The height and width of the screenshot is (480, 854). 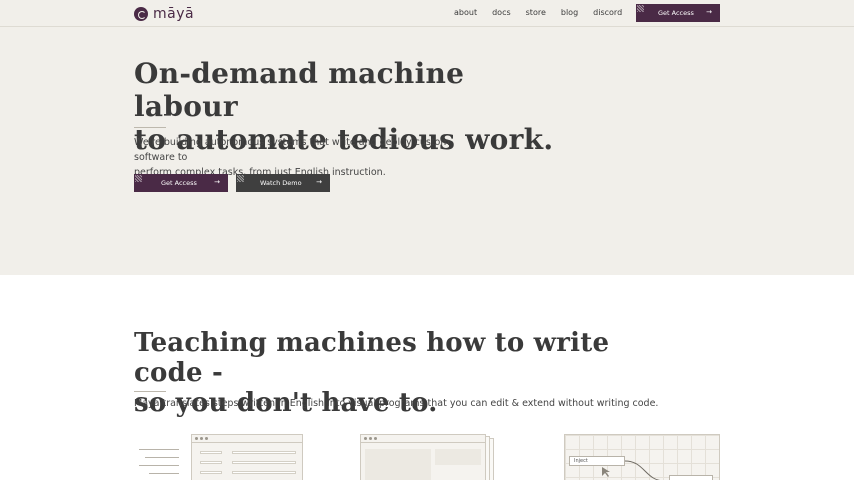 I want to click on watch-demo-button: Watch Demo →, so click(x=283, y=183).